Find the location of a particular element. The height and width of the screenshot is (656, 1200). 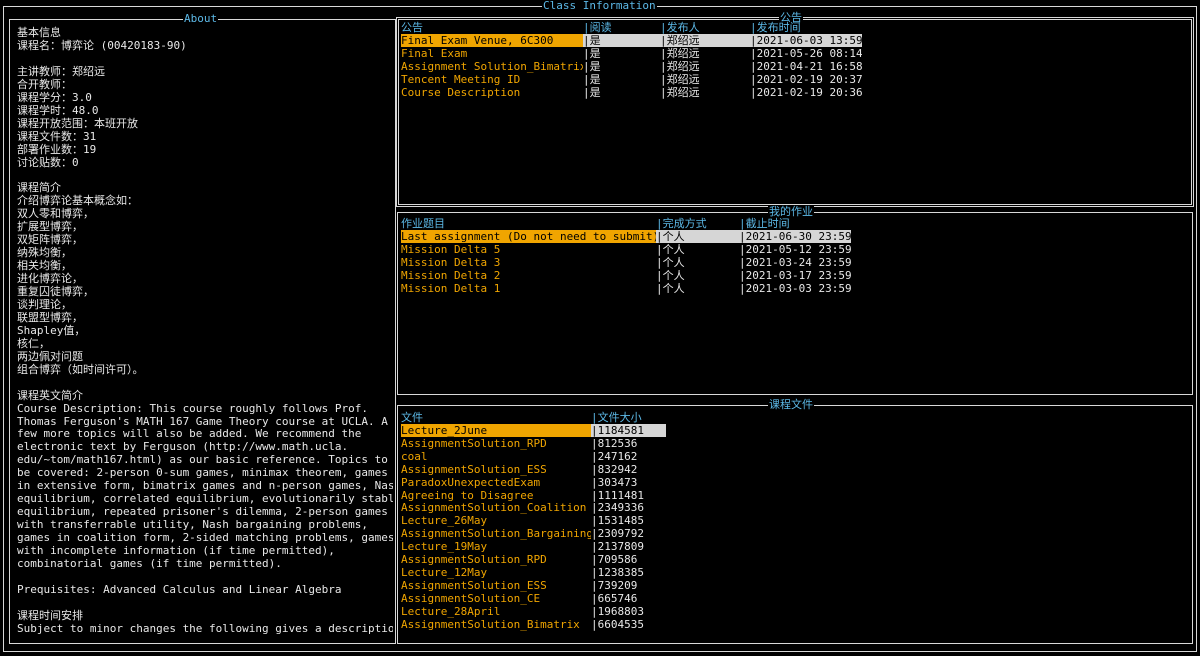

file-name: AssignmentSolution_Bimatrix is located at coordinates (490, 624).